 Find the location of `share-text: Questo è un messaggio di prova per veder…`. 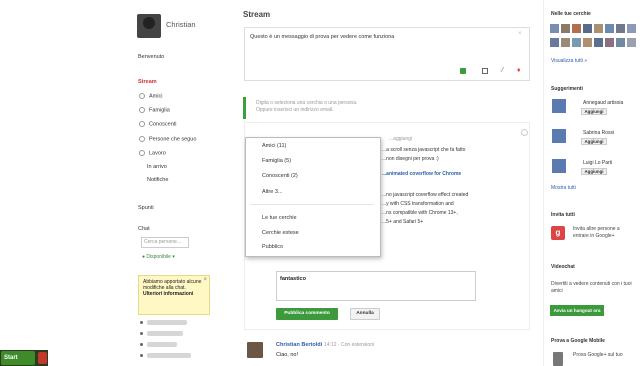

share-text: Questo è un messaggio di prova per veder… is located at coordinates (322, 37).